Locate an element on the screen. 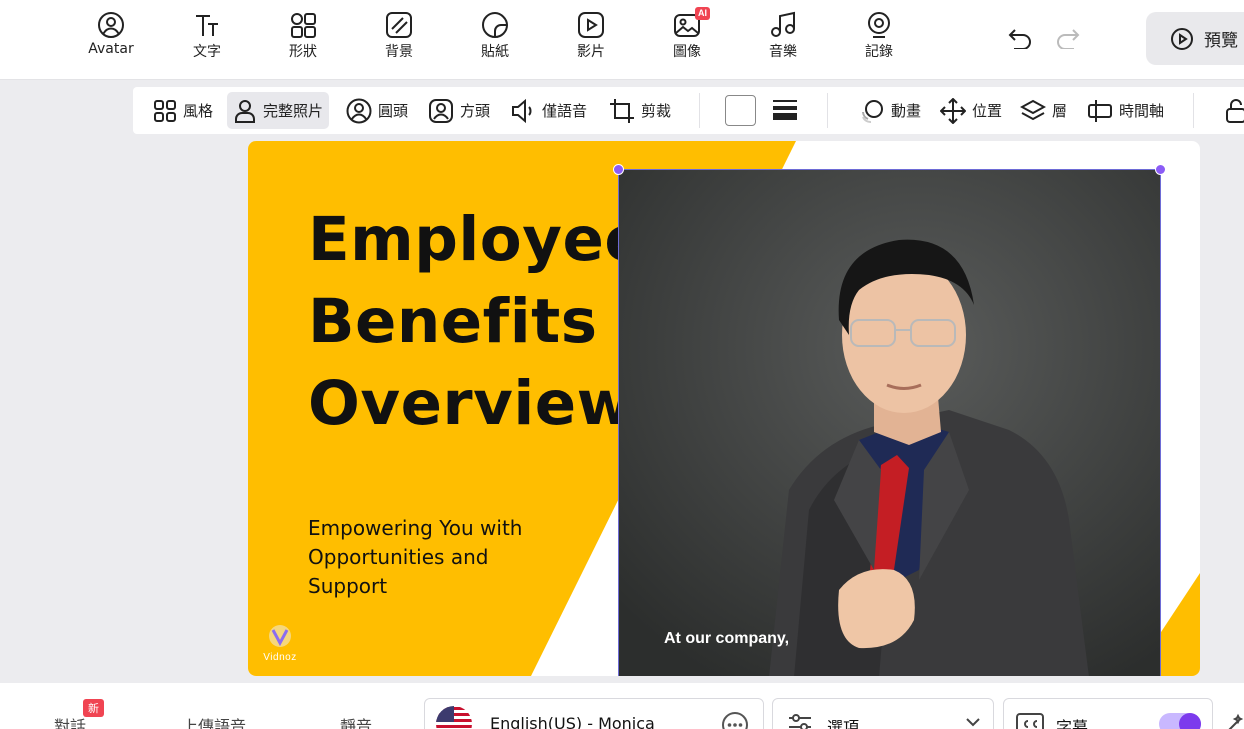  redo-icon is located at coordinates (1068, 39).